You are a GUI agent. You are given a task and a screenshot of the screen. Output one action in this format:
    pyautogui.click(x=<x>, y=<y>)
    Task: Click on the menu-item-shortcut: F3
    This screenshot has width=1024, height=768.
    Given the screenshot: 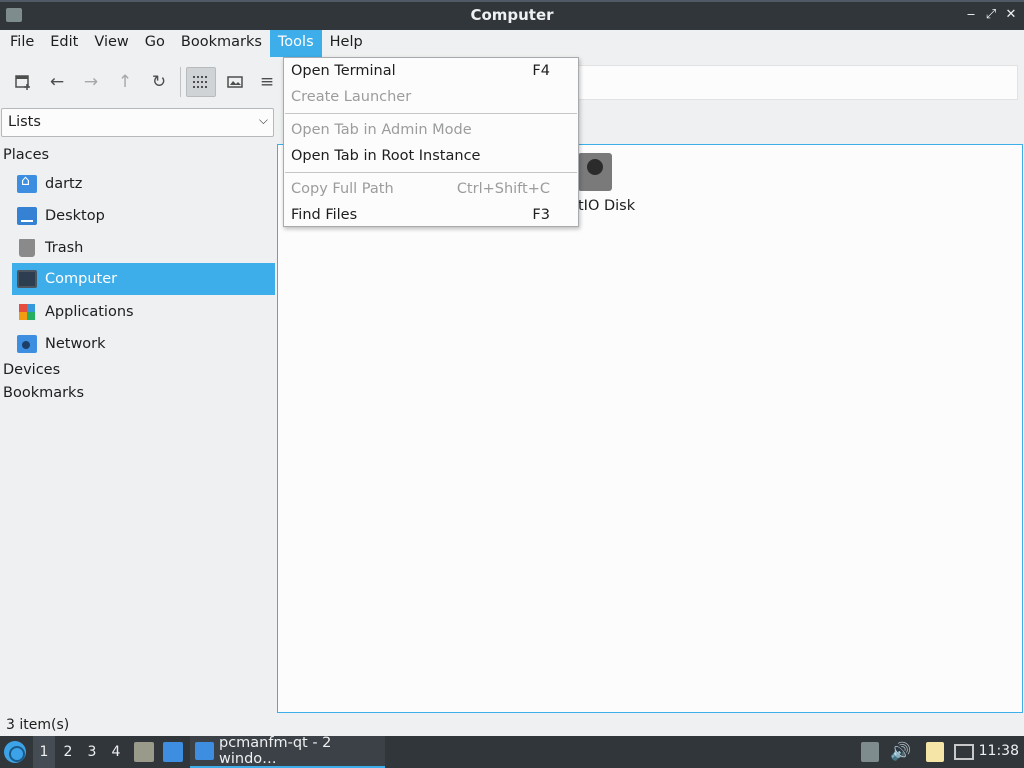 What is the action you would take?
    pyautogui.click(x=541, y=215)
    